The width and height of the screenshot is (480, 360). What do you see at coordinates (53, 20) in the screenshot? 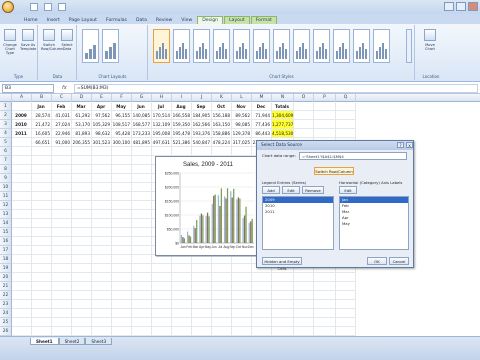
I see `tab-insert: Insert` at bounding box center [53, 20].